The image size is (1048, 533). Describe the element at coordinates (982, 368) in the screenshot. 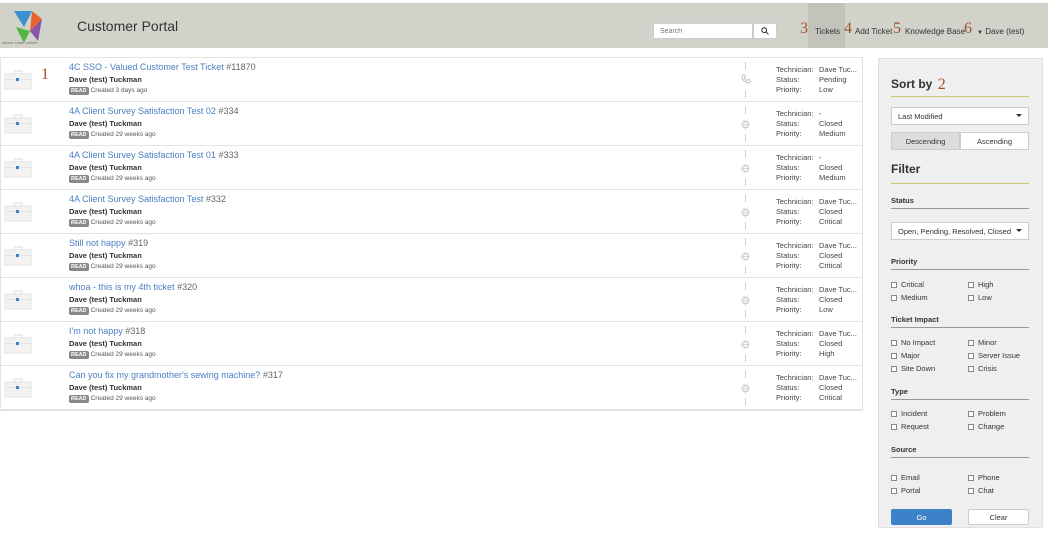

I see `impact-checkbox-crisis: Crisis` at that location.